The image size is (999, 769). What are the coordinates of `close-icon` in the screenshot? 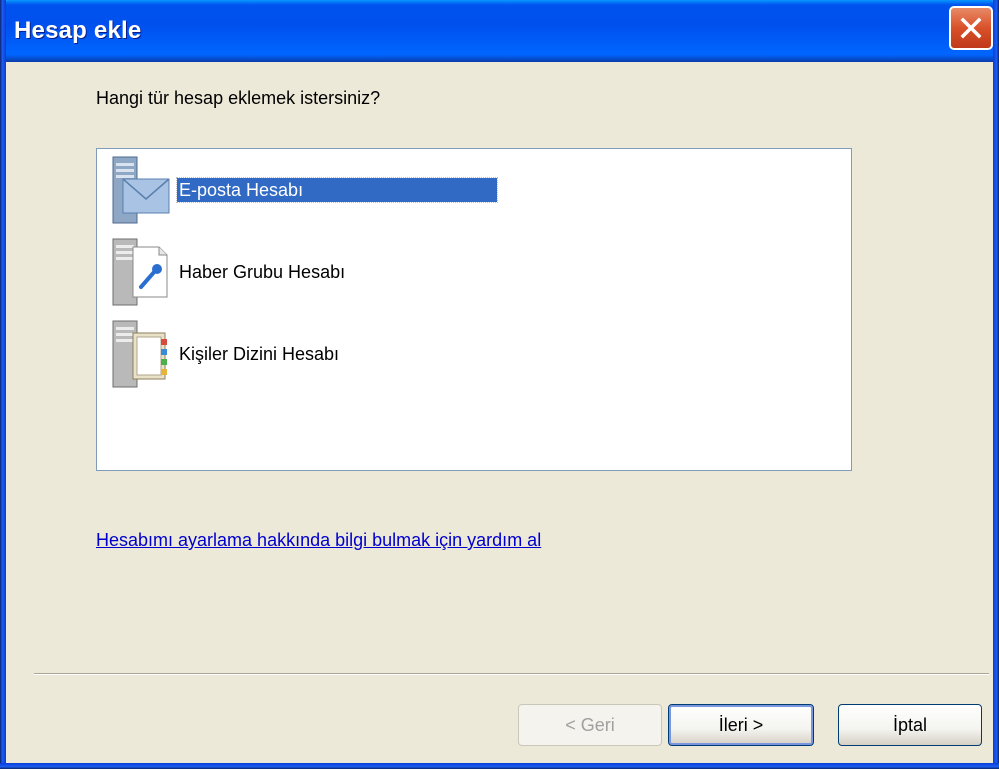 It's located at (971, 28).